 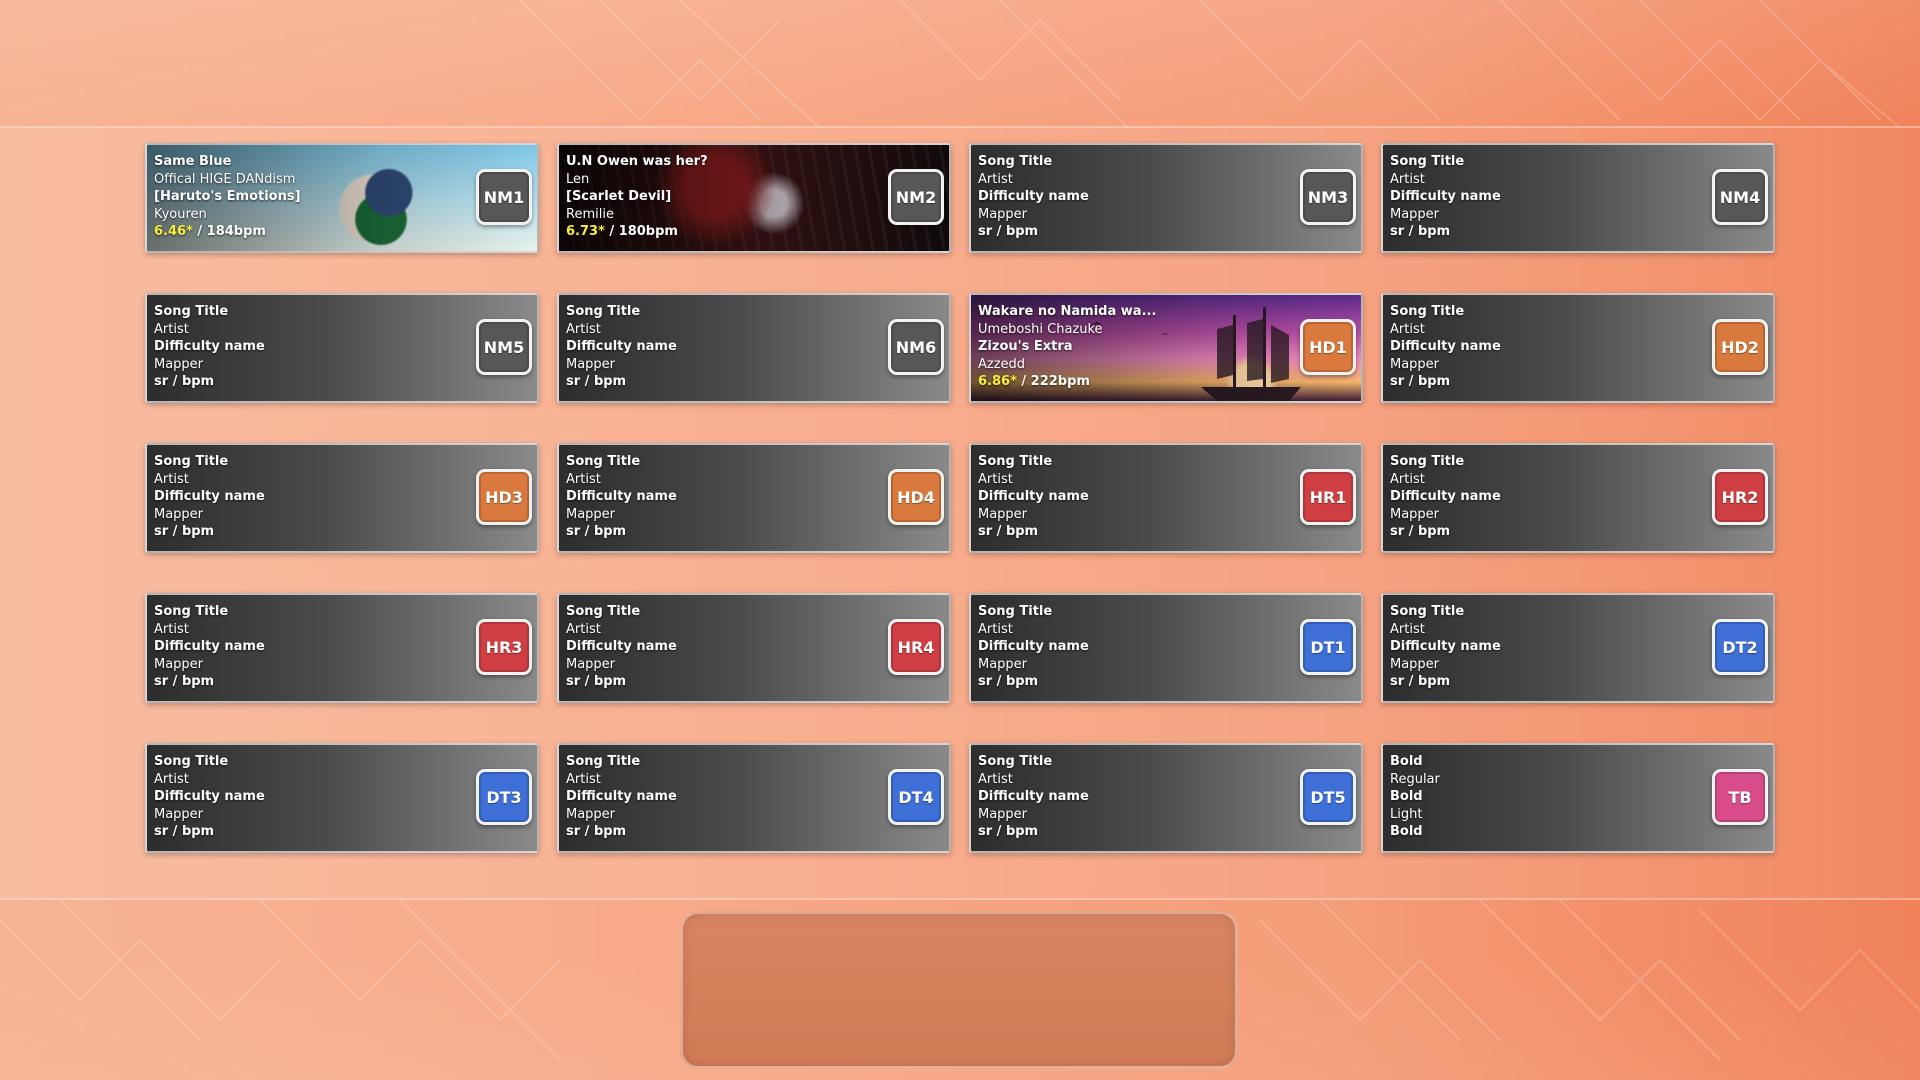 I want to click on map-stats: 6.46* / 184bpm, so click(x=310, y=232).